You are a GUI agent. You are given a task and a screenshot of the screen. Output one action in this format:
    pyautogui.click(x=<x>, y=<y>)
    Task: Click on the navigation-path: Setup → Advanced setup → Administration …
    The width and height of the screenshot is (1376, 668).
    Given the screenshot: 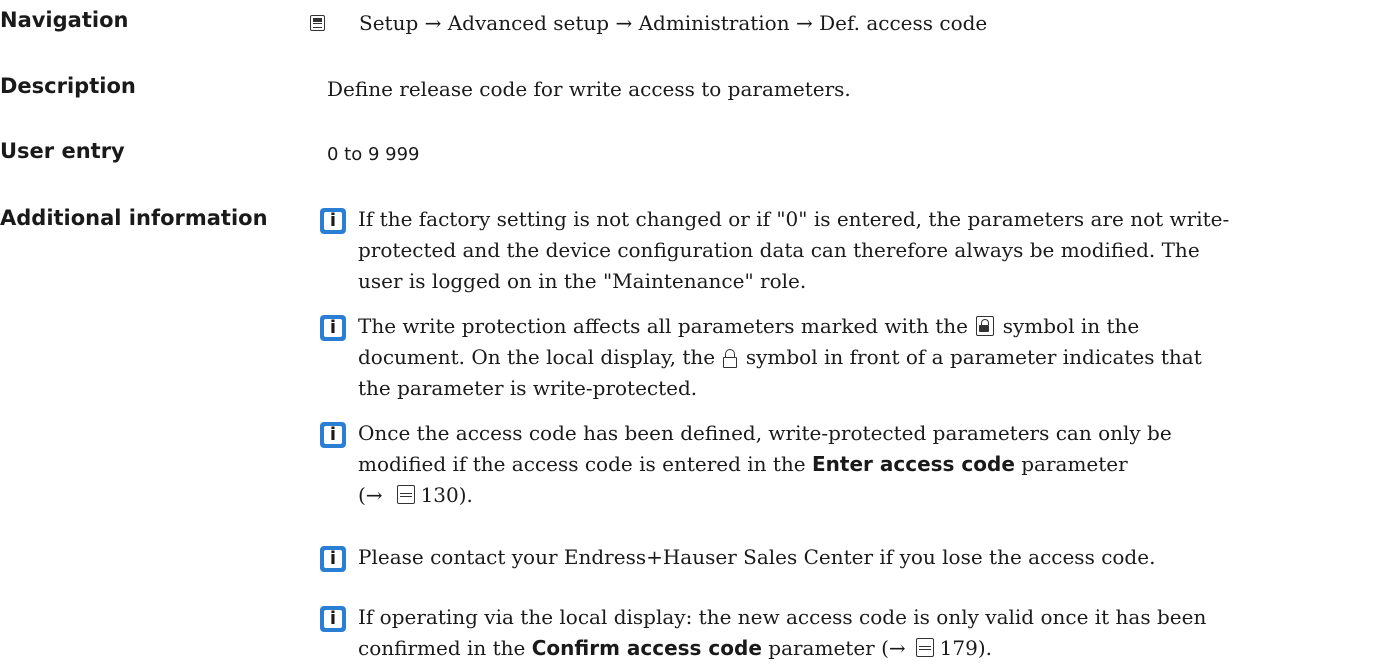 What is the action you would take?
    pyautogui.click(x=673, y=23)
    